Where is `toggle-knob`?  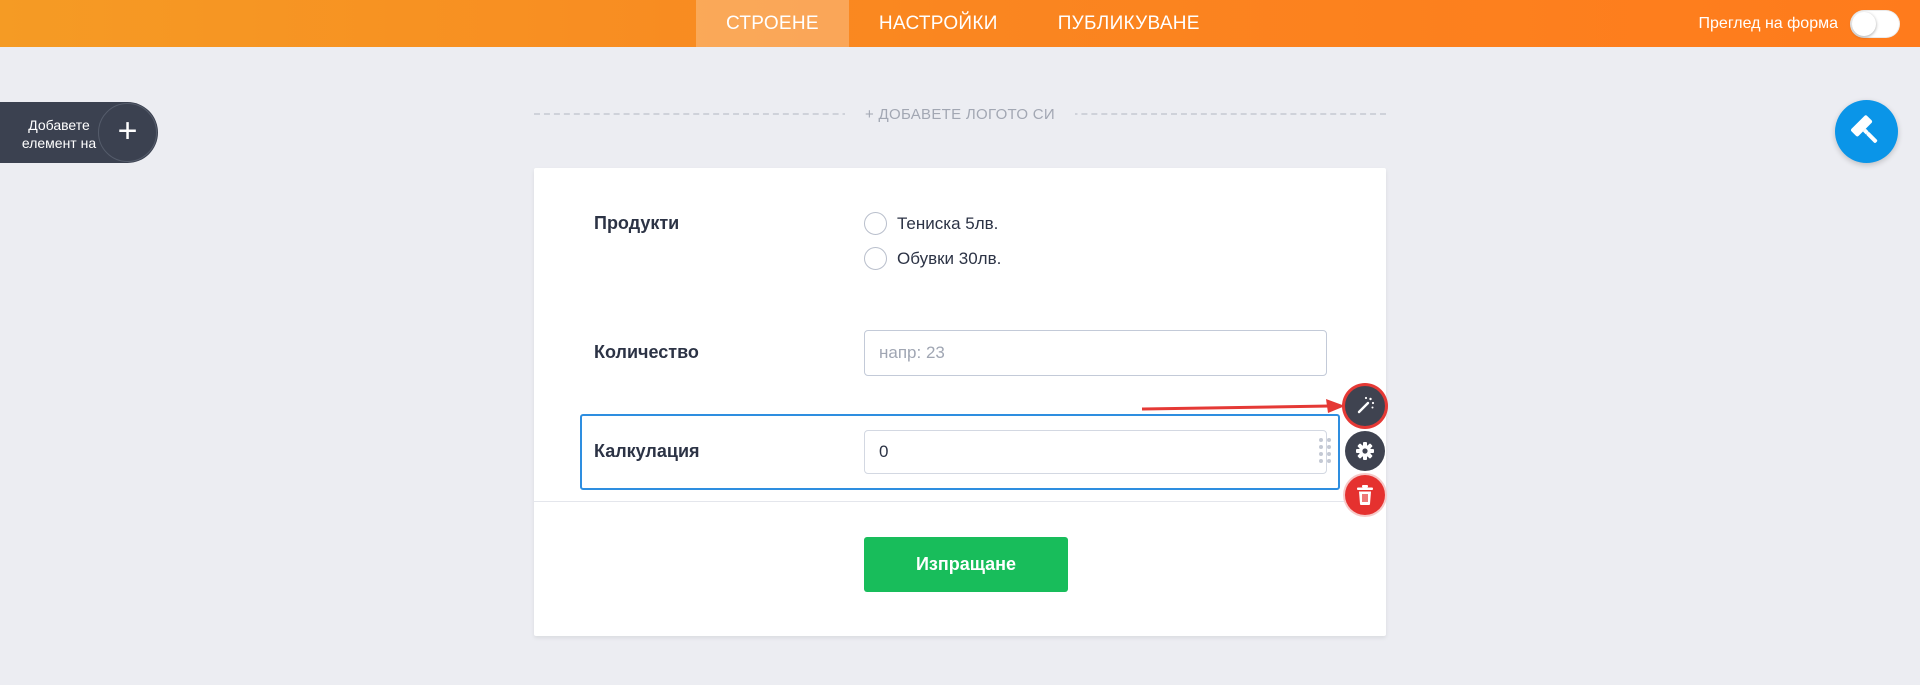 toggle-knob is located at coordinates (1864, 23).